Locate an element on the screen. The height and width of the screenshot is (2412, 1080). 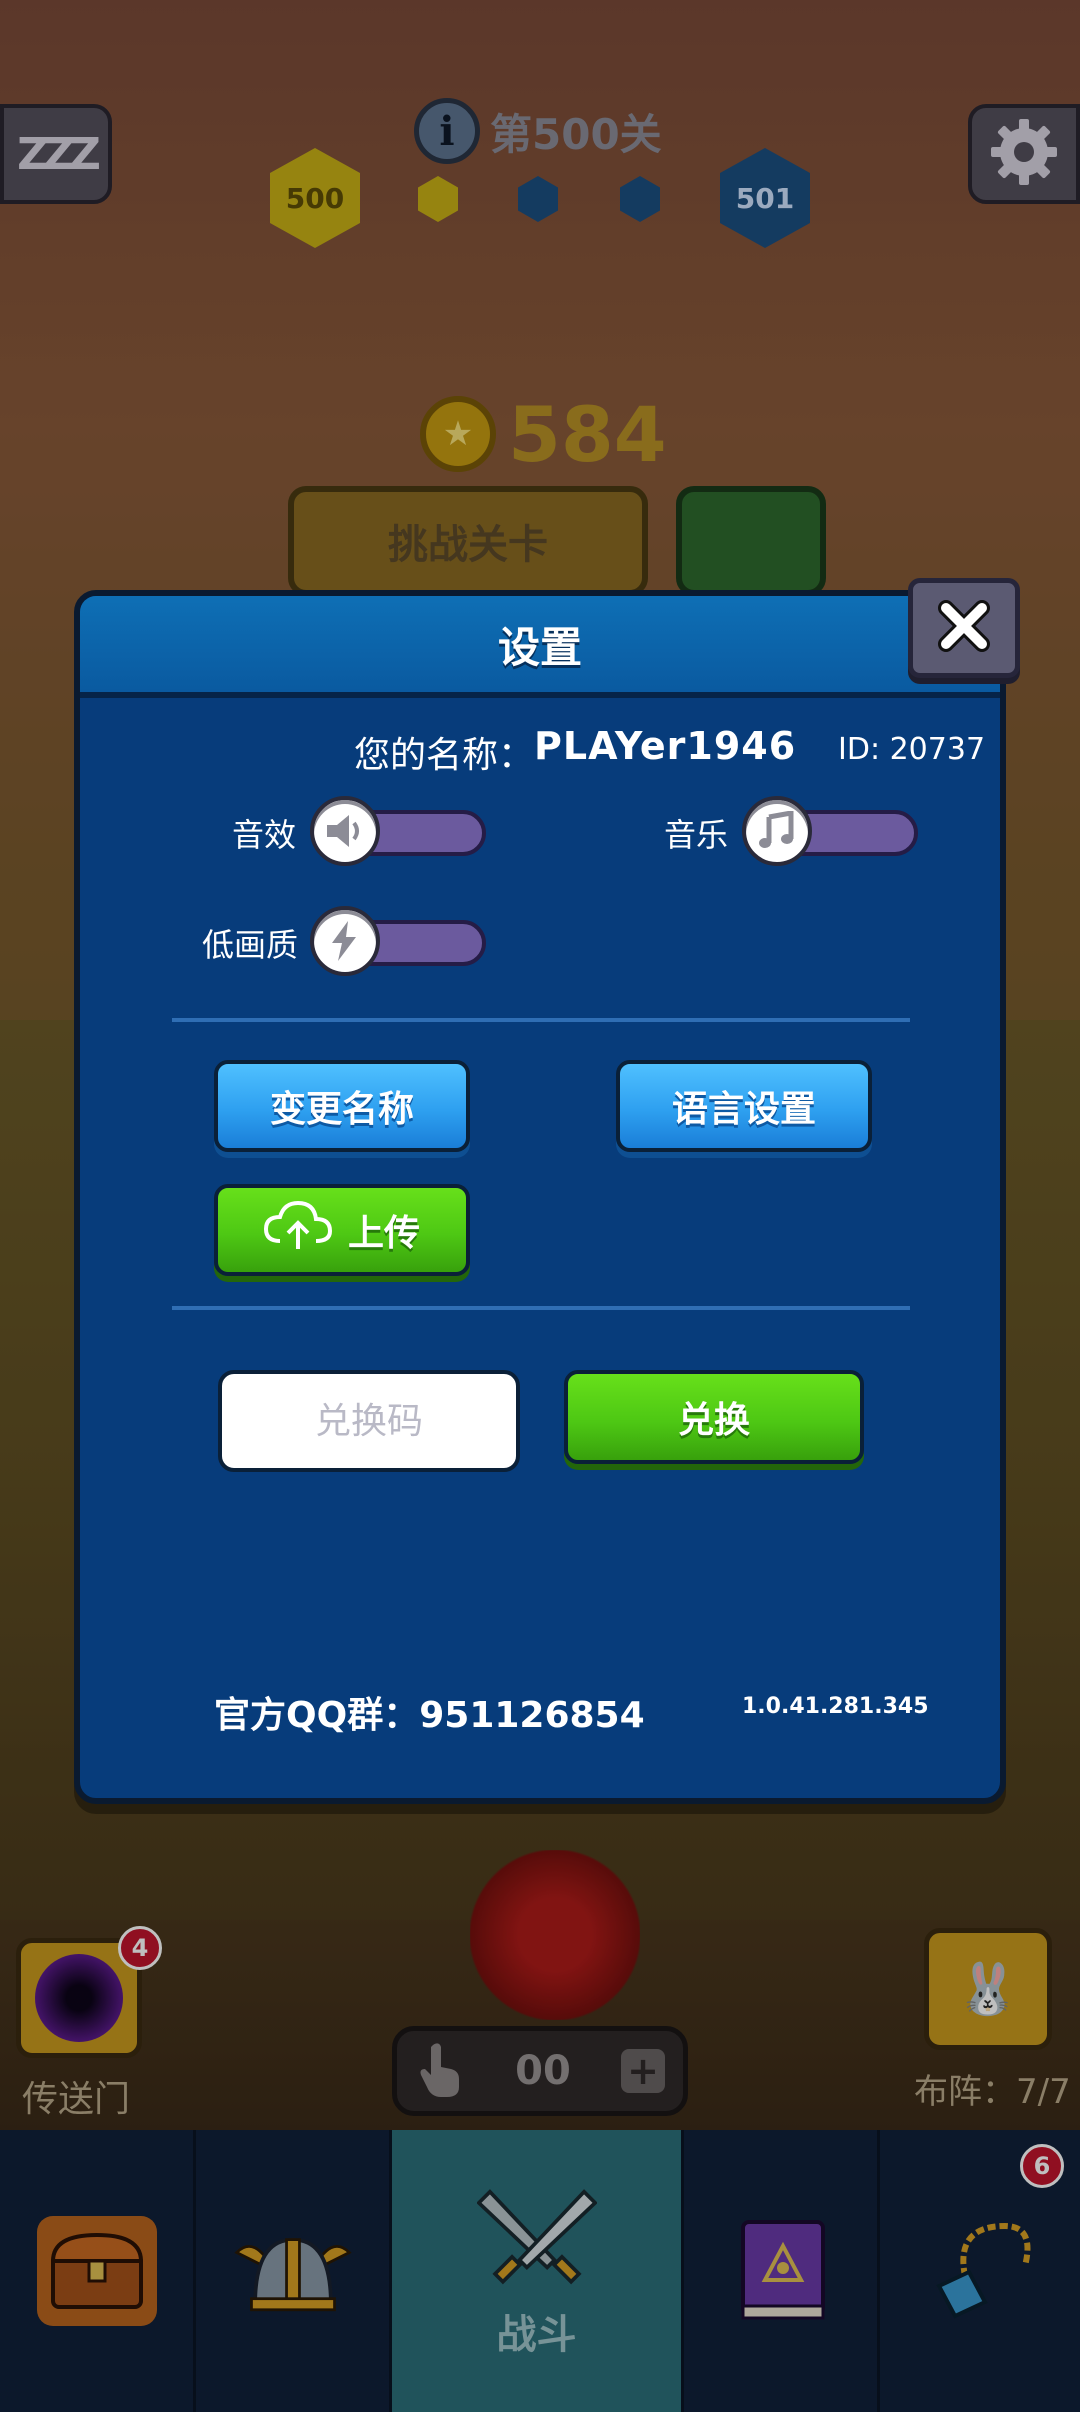
low-quality-label: 低画质 is located at coordinates (250, 945).